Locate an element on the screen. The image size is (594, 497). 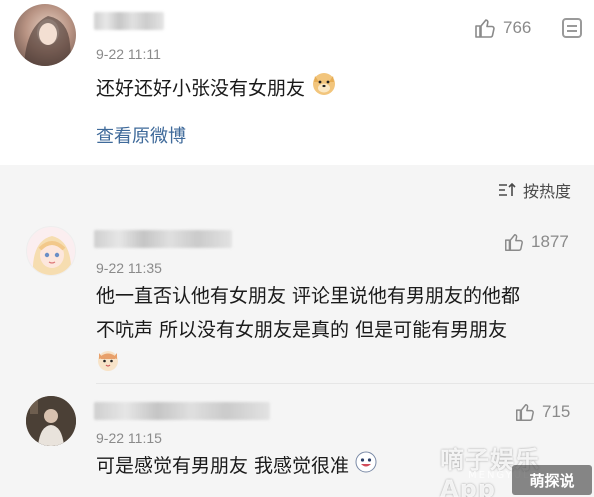
comment-time: 9-22 11:11 is located at coordinates (128, 54).